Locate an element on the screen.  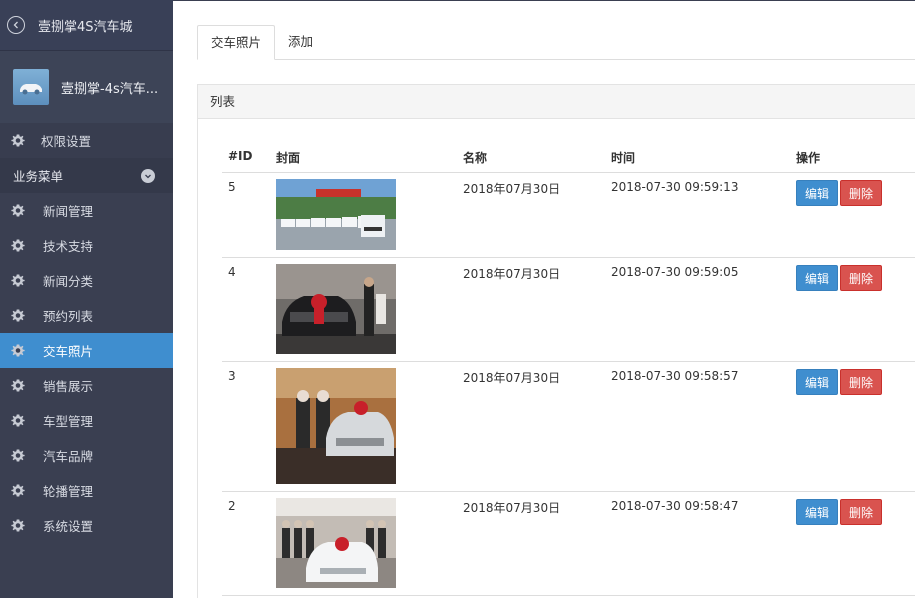
header-name: 名称 is located at coordinates (531, 159).